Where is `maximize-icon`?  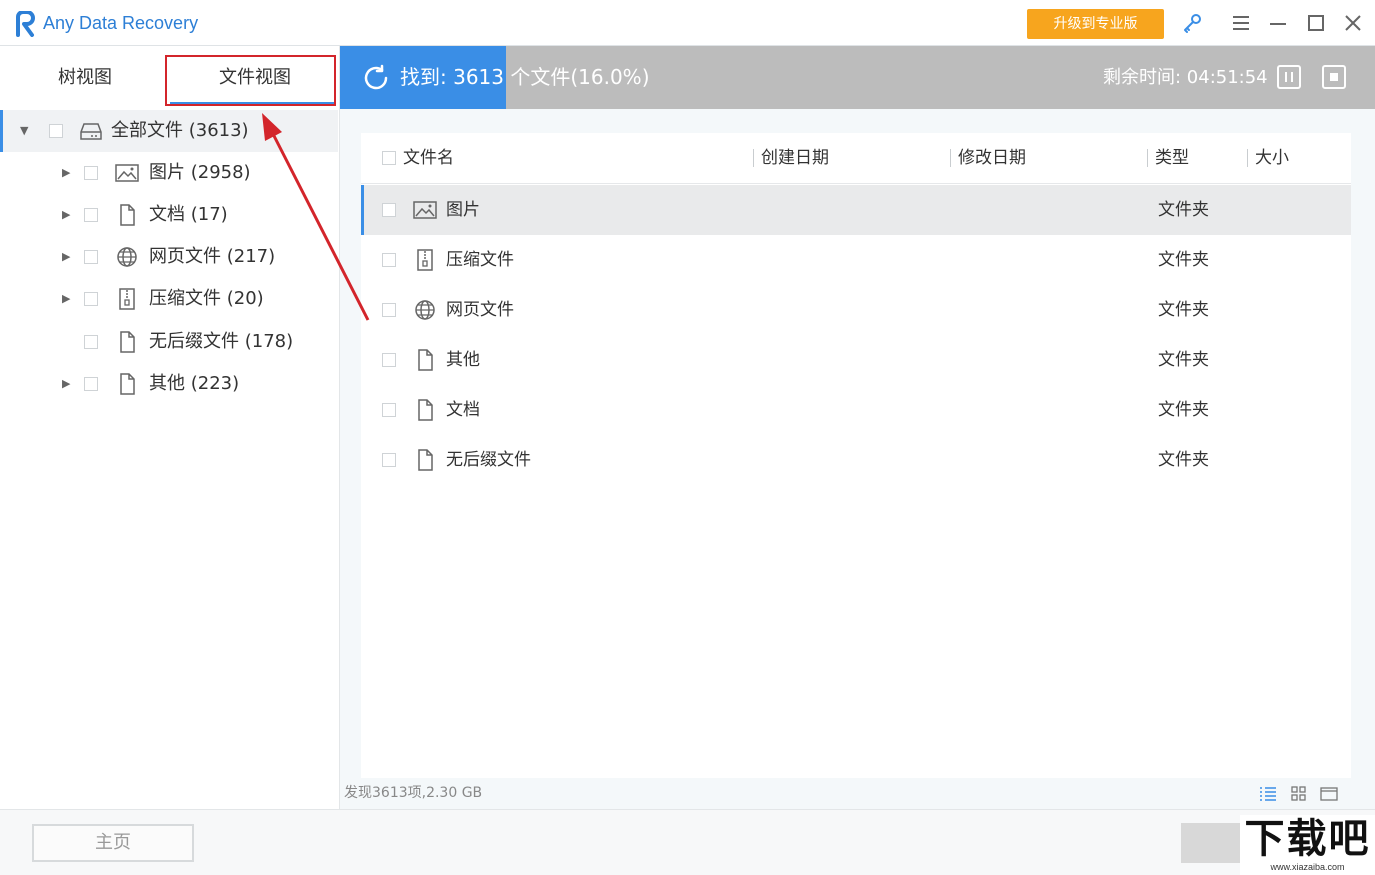
maximize-icon is located at coordinates (1316, 23).